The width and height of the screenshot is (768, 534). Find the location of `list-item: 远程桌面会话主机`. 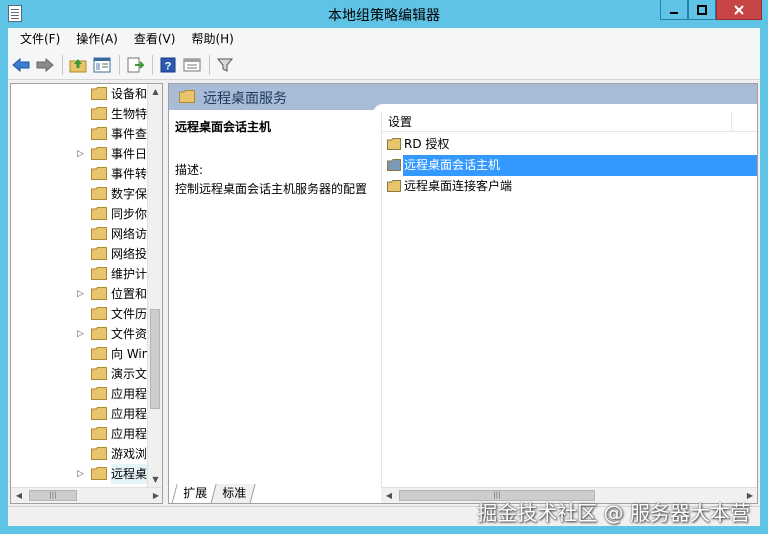

list-item: 远程桌面会话主机 is located at coordinates (569, 165).